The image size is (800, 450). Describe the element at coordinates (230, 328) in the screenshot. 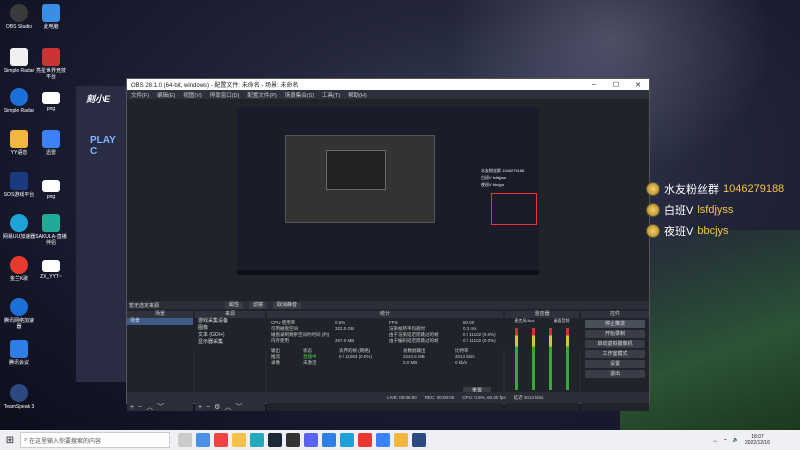

I see `source-item: 图像` at that location.